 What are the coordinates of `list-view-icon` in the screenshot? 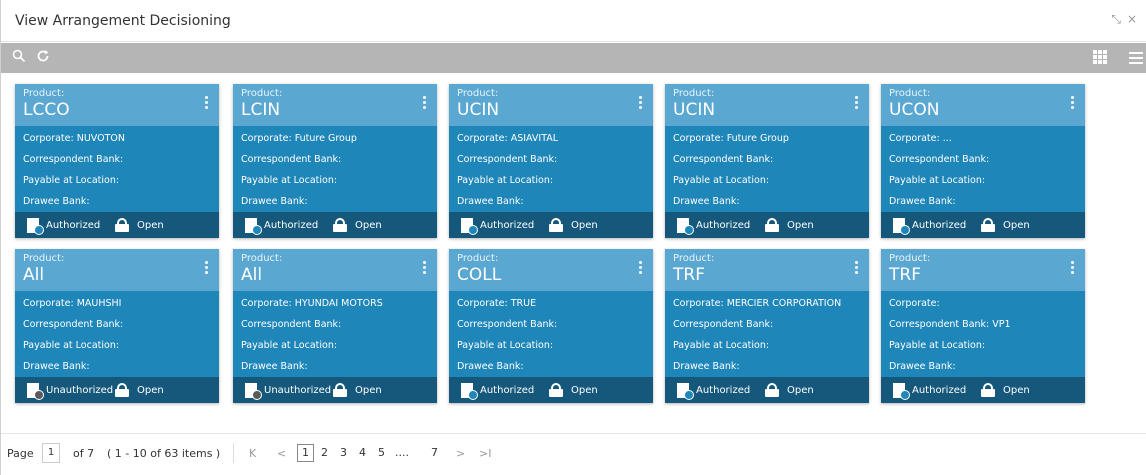 It's located at (1136, 59).